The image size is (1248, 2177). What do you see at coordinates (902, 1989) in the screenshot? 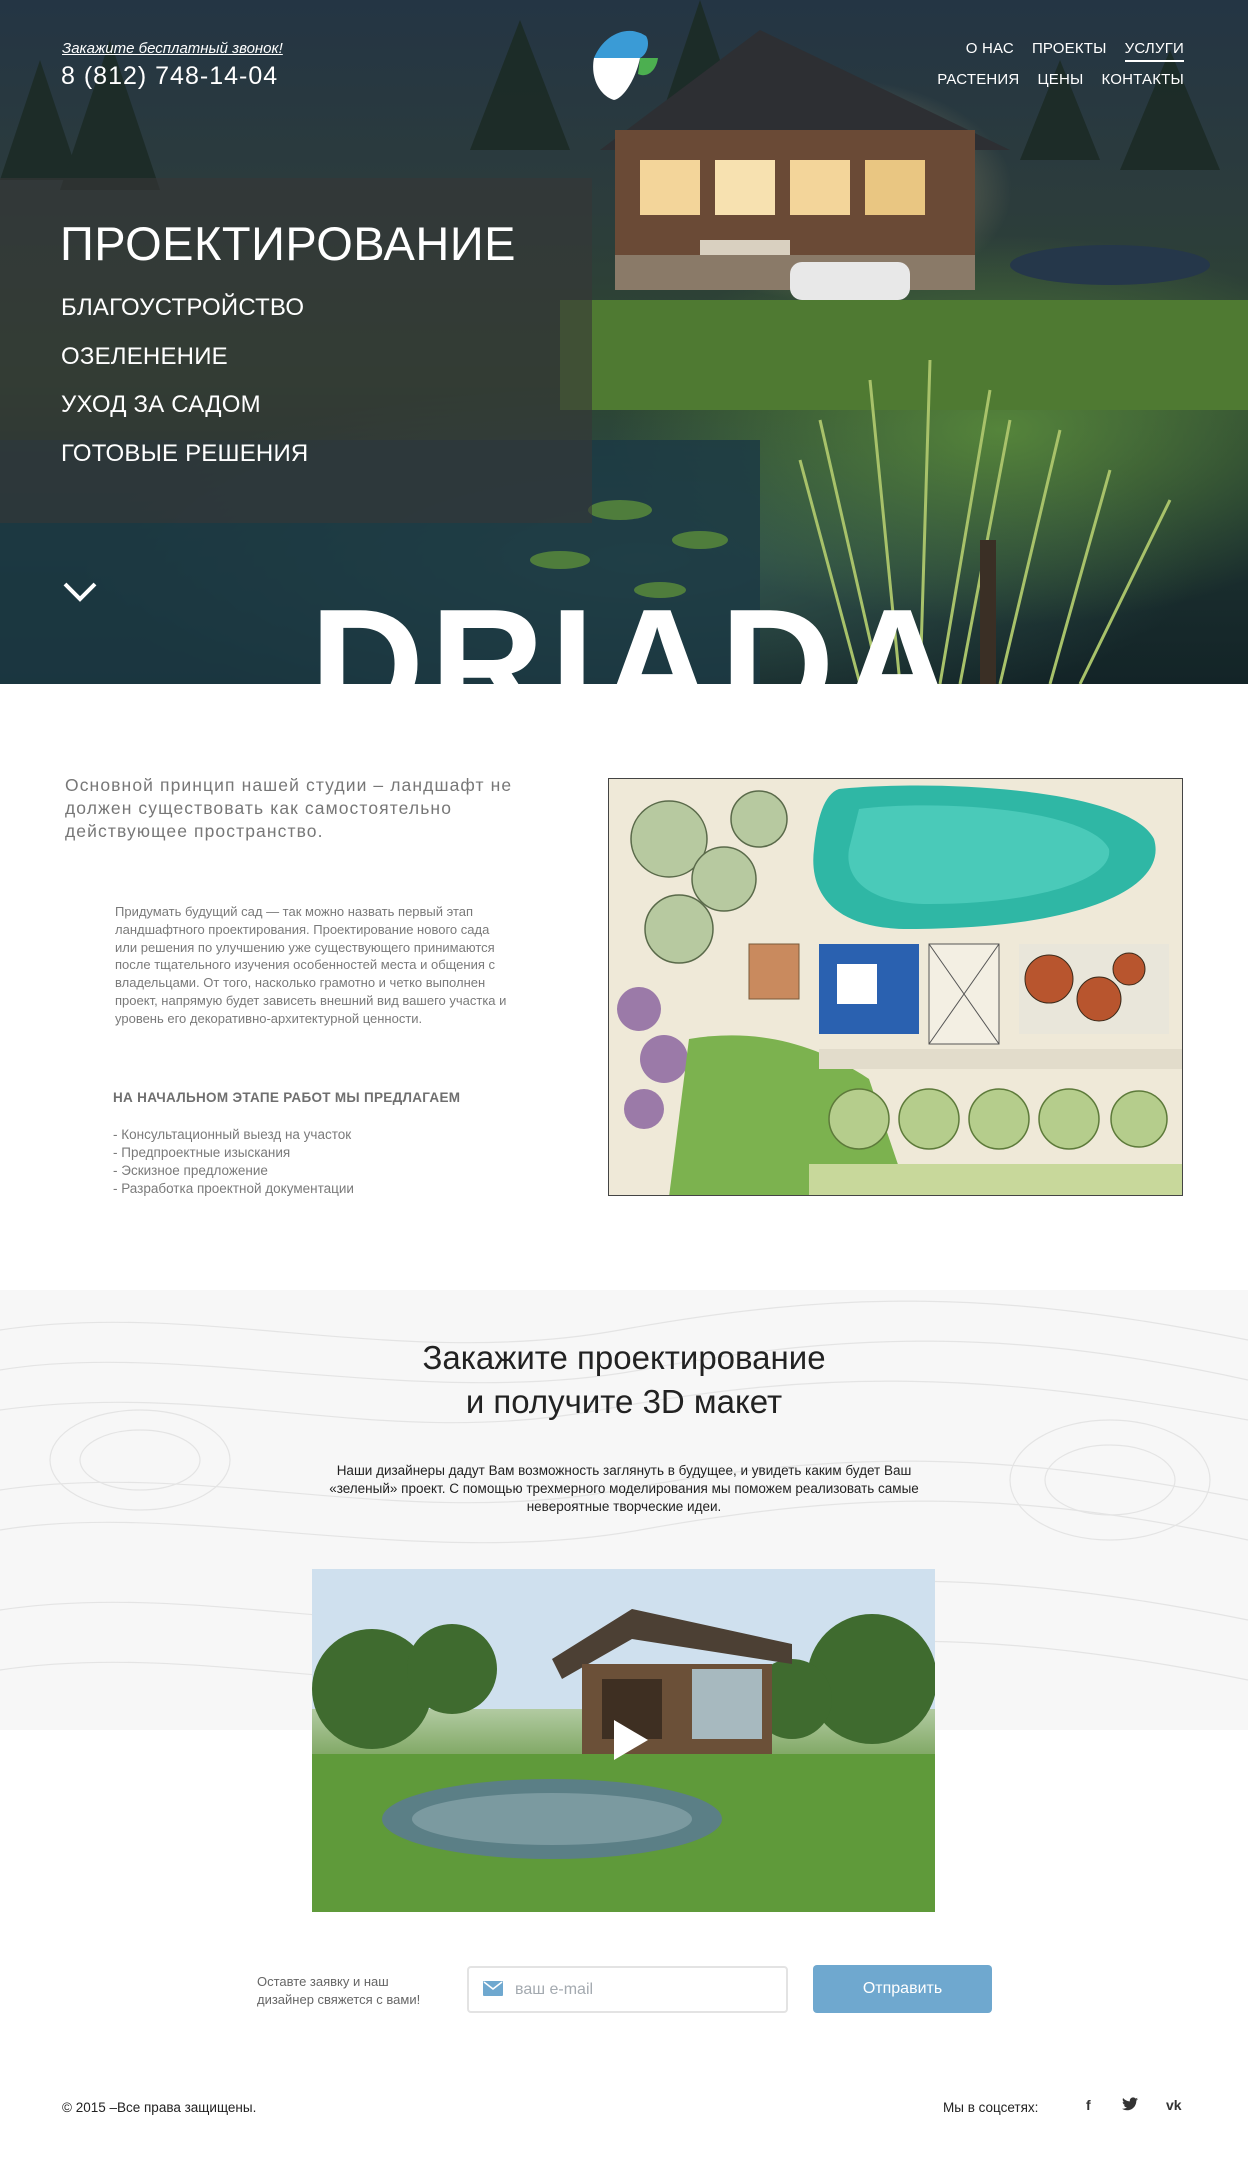
I see `submit-button: Отправить` at bounding box center [902, 1989].